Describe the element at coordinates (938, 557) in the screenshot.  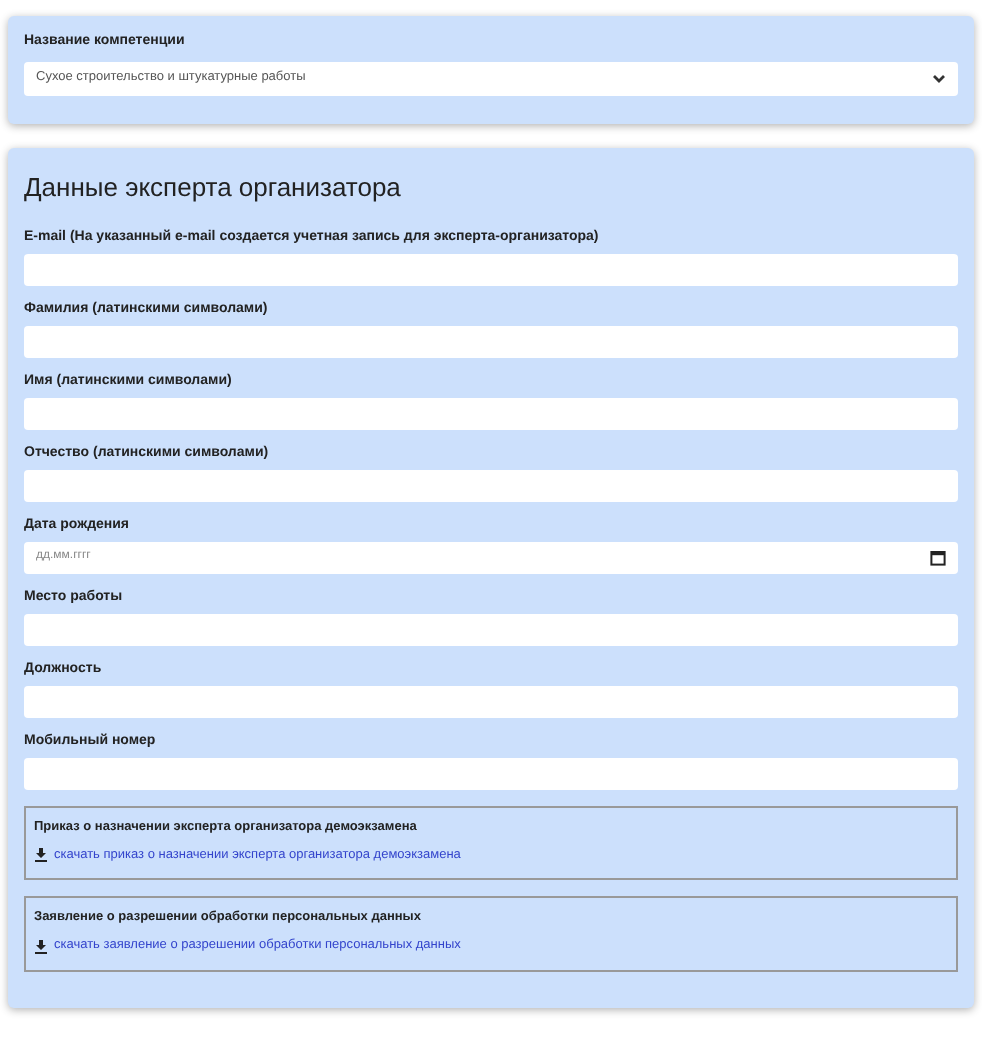
I see `calendar-icon` at that location.